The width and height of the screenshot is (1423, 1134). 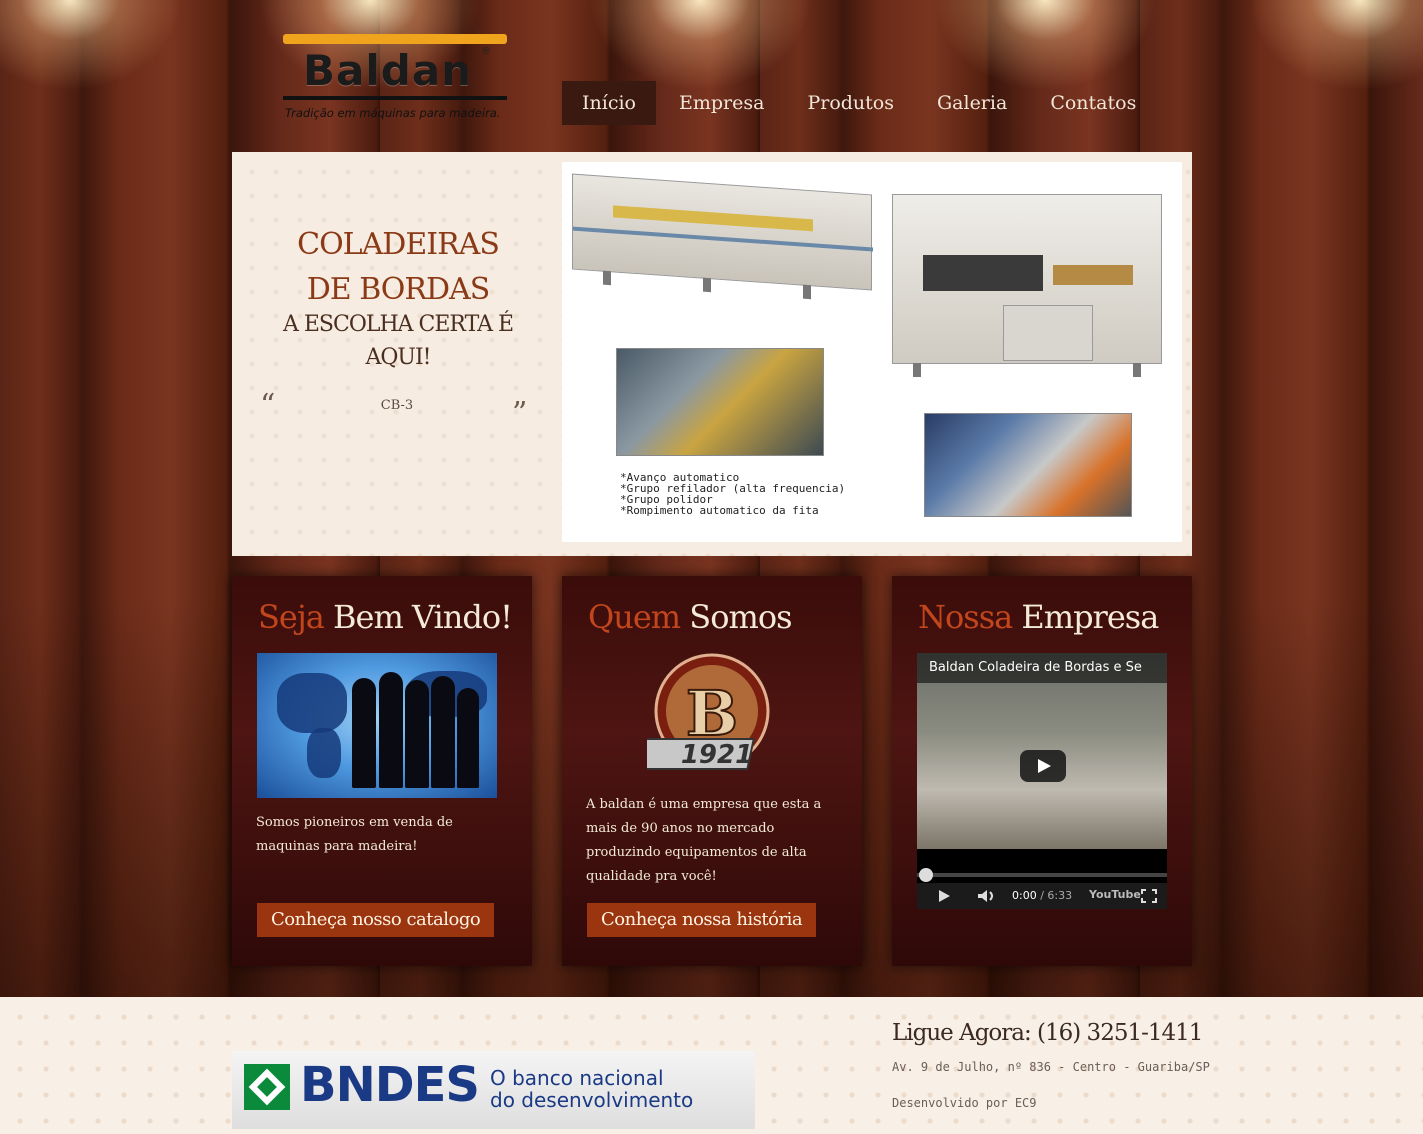 I want to click on title-rest: Somos, so click(x=736, y=617).